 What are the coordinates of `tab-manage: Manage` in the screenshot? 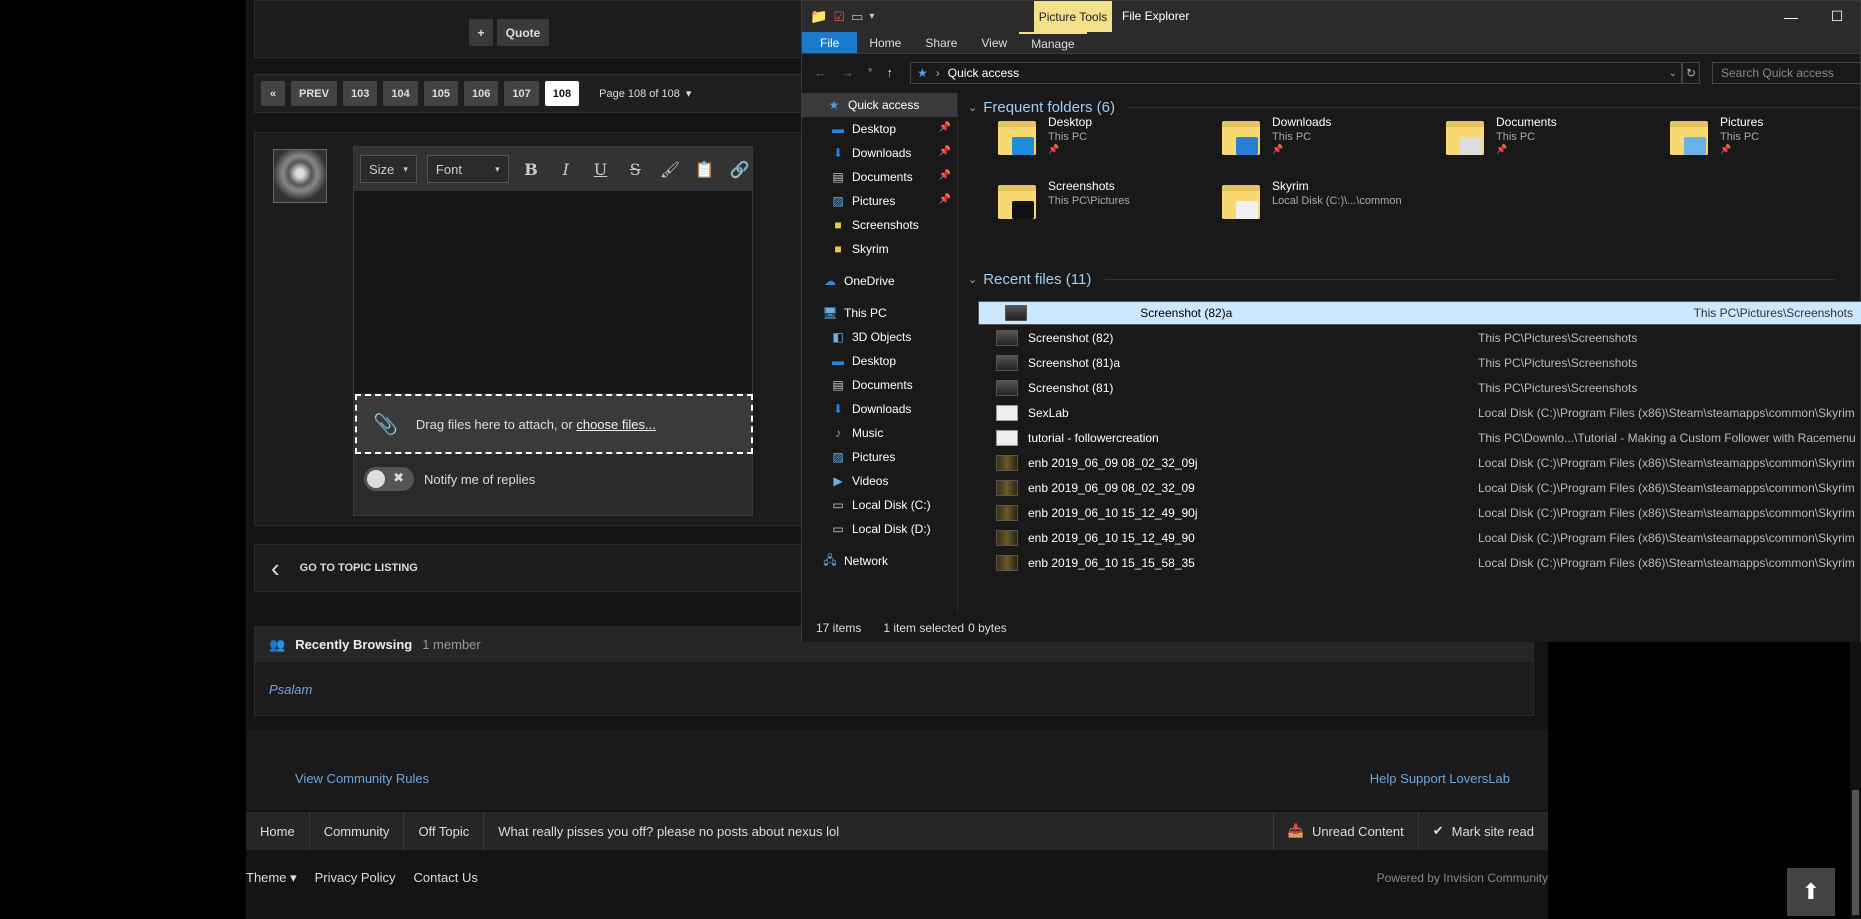 It's located at (1053, 42).